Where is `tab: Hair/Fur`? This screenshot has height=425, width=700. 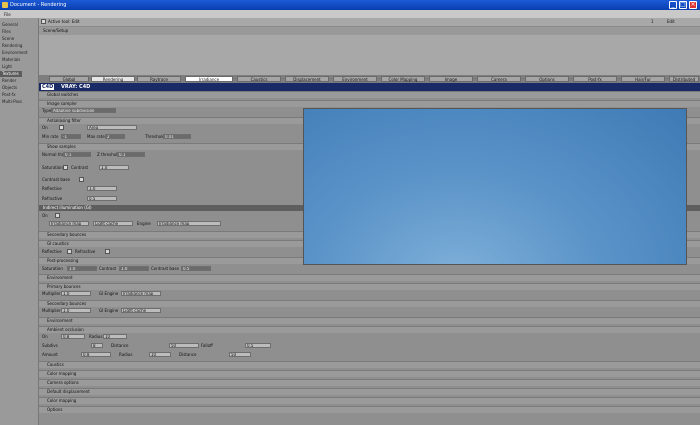
tab: Hair/Fur is located at coordinates (643, 79).